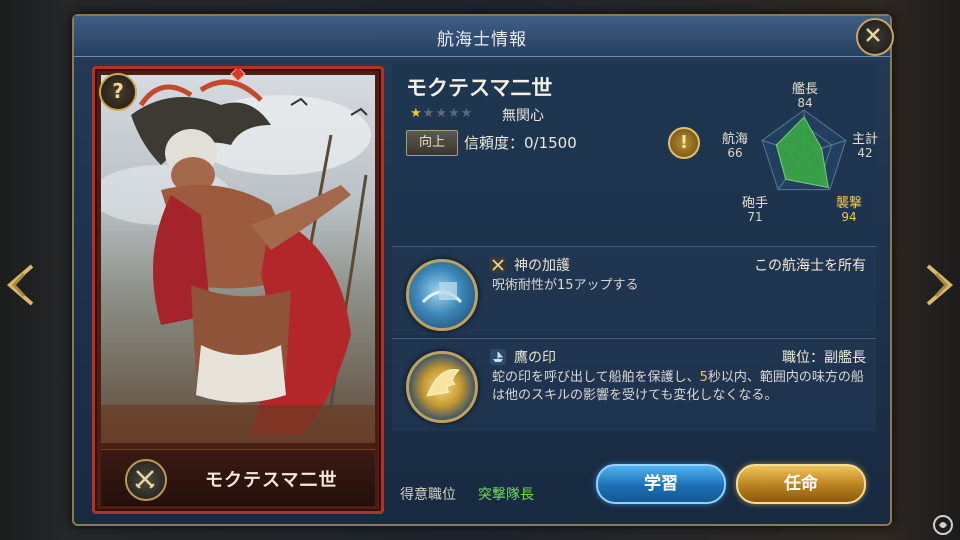  Describe the element at coordinates (661, 484) in the screenshot. I see `learn-button: 学習` at that location.